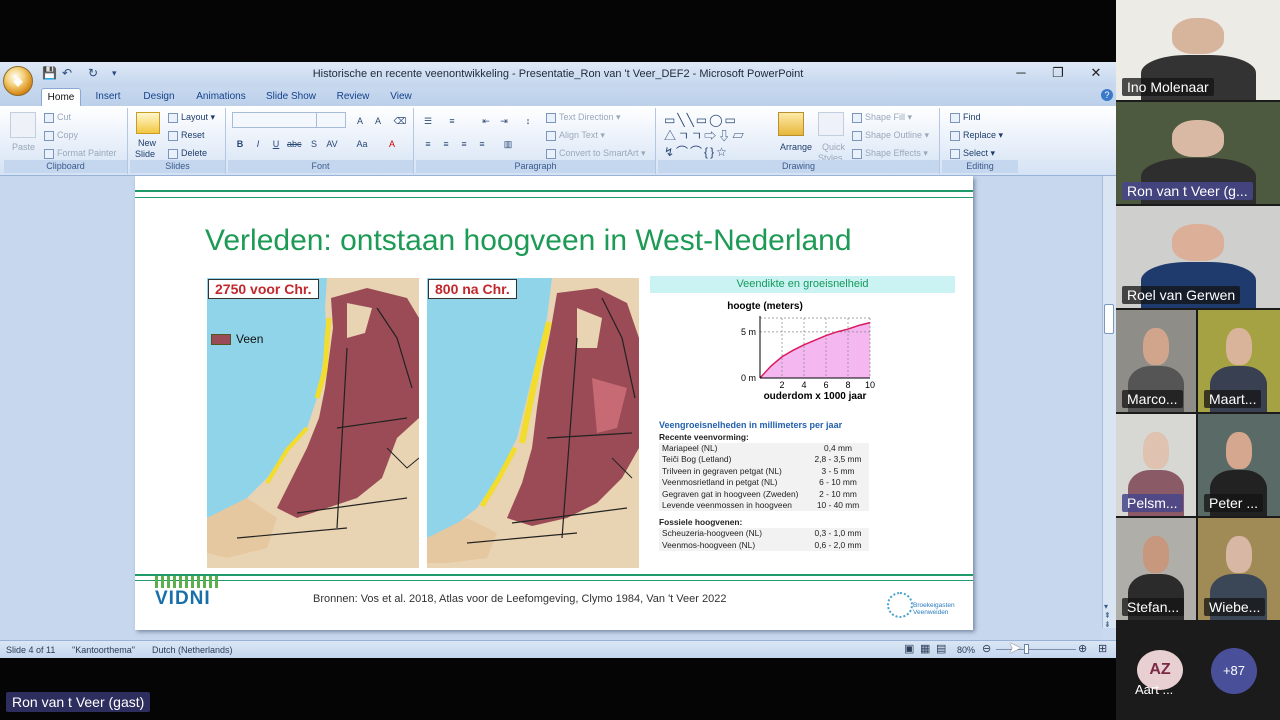  What do you see at coordinates (331, 120) in the screenshot?
I see `font-size-select` at bounding box center [331, 120].